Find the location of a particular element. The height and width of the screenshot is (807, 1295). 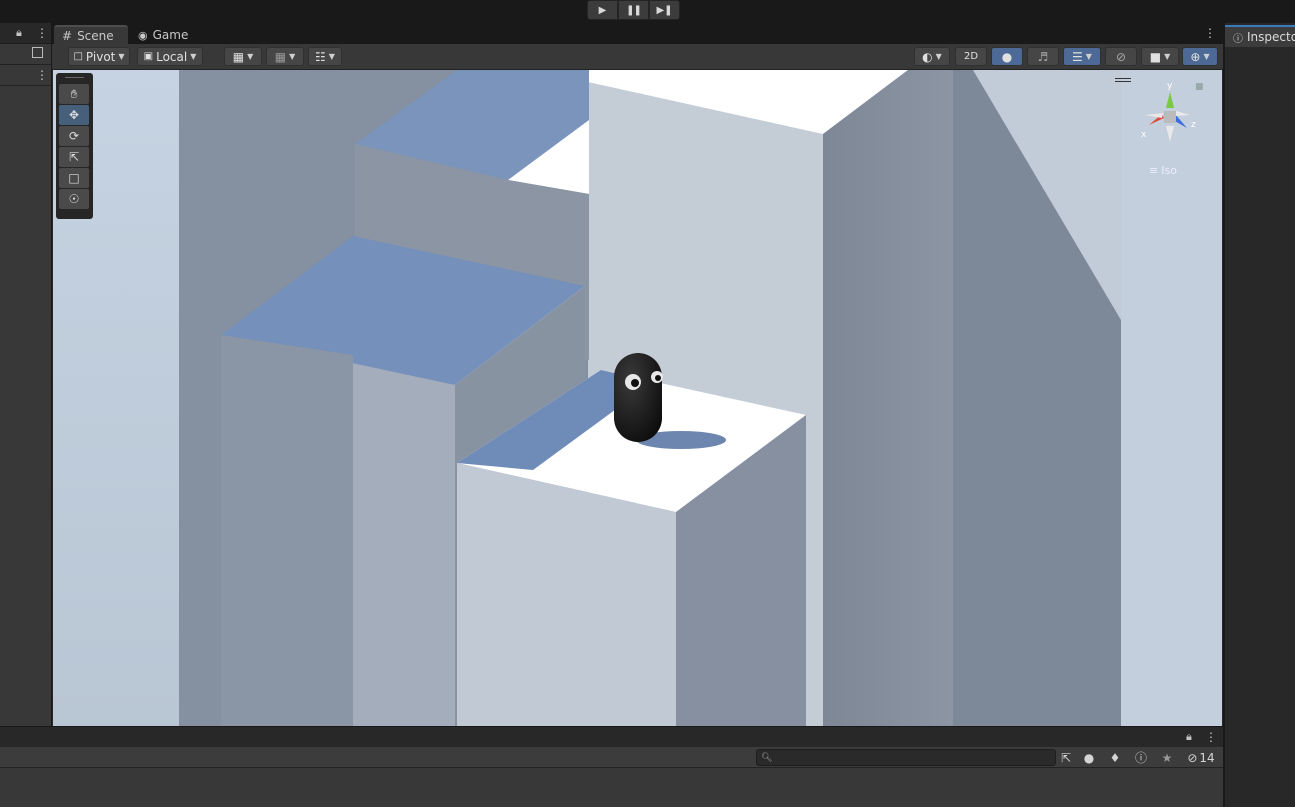

transform-tool-button: ☉ is located at coordinates (74, 199).